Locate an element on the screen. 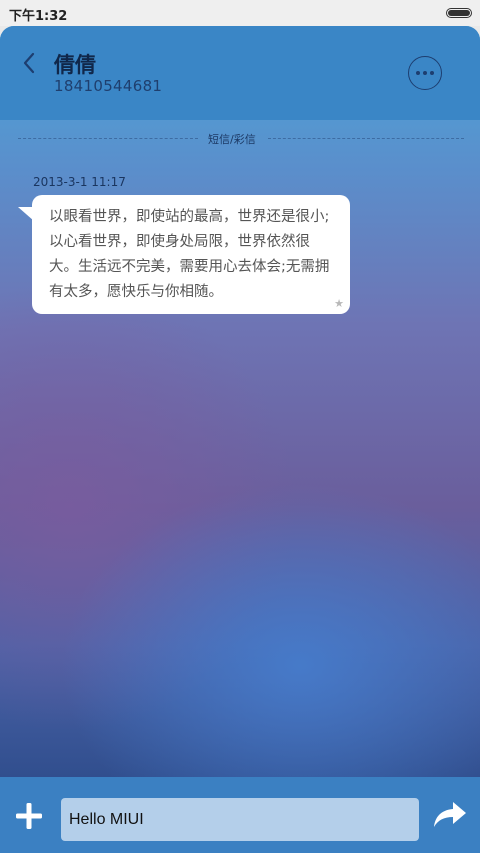 The image size is (480, 853). plus-icon is located at coordinates (29, 816).